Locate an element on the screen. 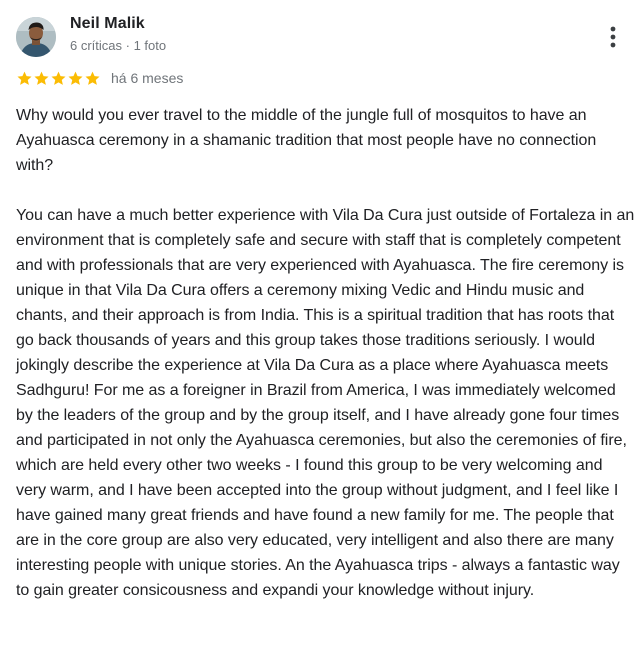 This screenshot has width=641, height=657. review-time: há 6 meses is located at coordinates (147, 78).